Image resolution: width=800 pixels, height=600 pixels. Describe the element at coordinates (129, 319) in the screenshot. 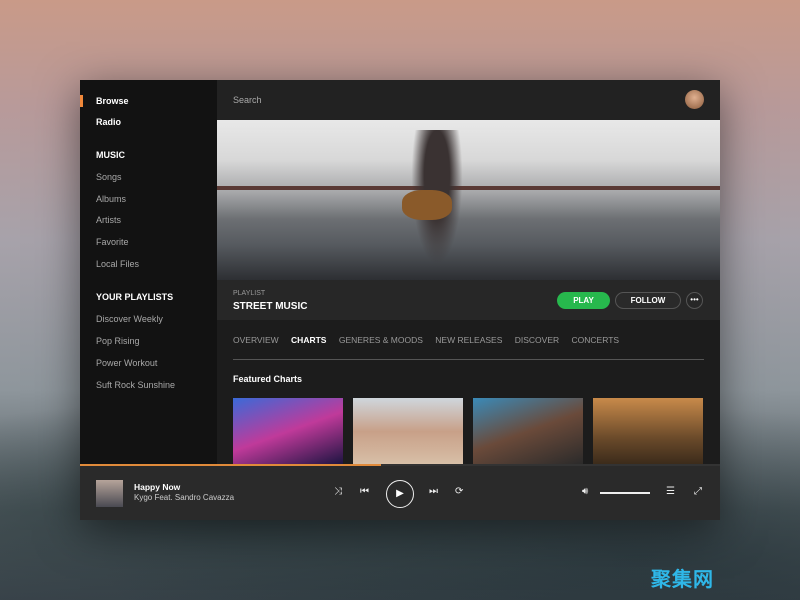

I see `playlist-item: Discover Weekly` at that location.